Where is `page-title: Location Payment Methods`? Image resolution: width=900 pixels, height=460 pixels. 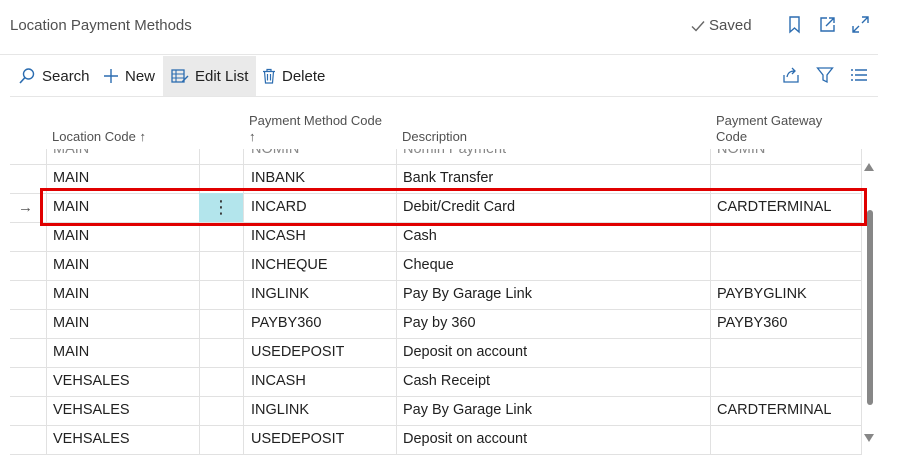 page-title: Location Payment Methods is located at coordinates (101, 25).